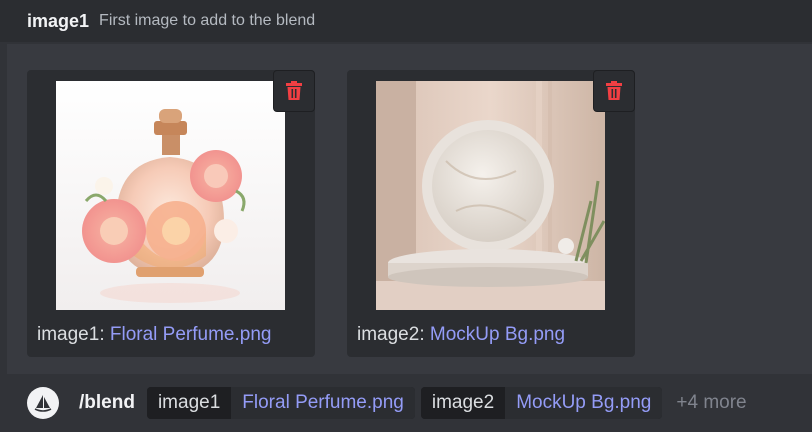 The width and height of the screenshot is (812, 432). I want to click on attachment-label: image2: MockUp Bg.png, so click(461, 335).